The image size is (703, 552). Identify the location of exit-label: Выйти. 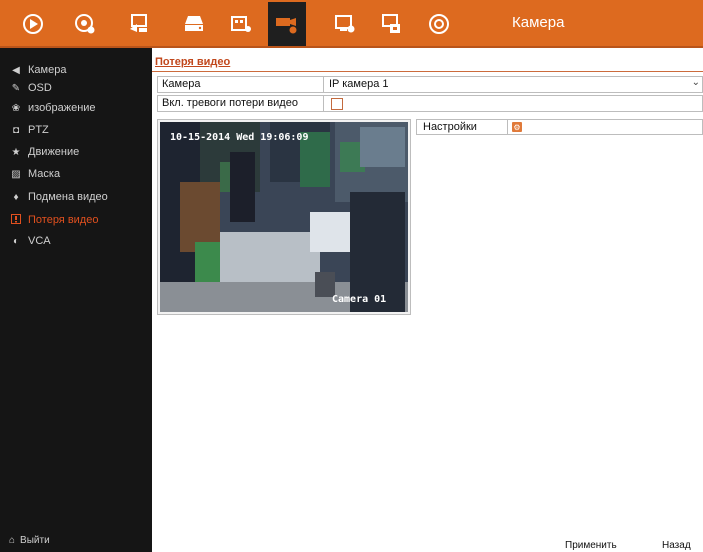
(35, 540).